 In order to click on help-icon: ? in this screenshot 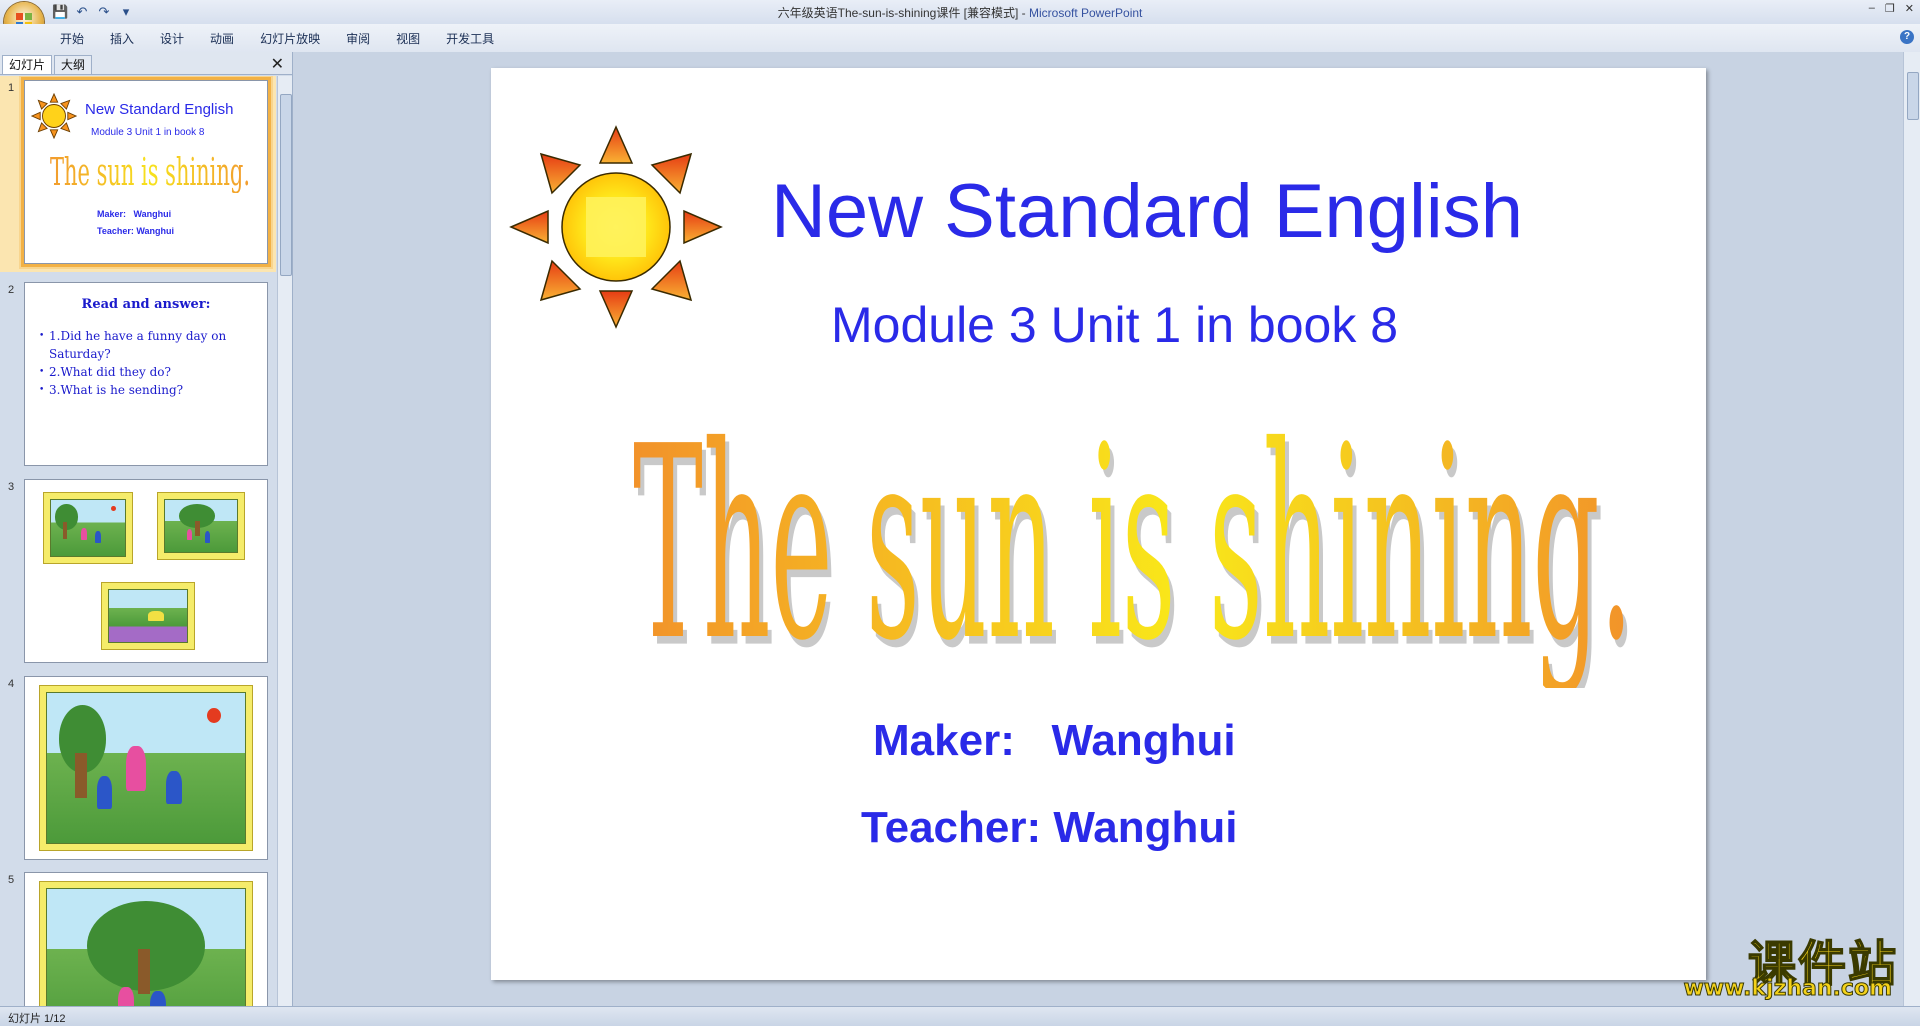, I will do `click(1907, 37)`.